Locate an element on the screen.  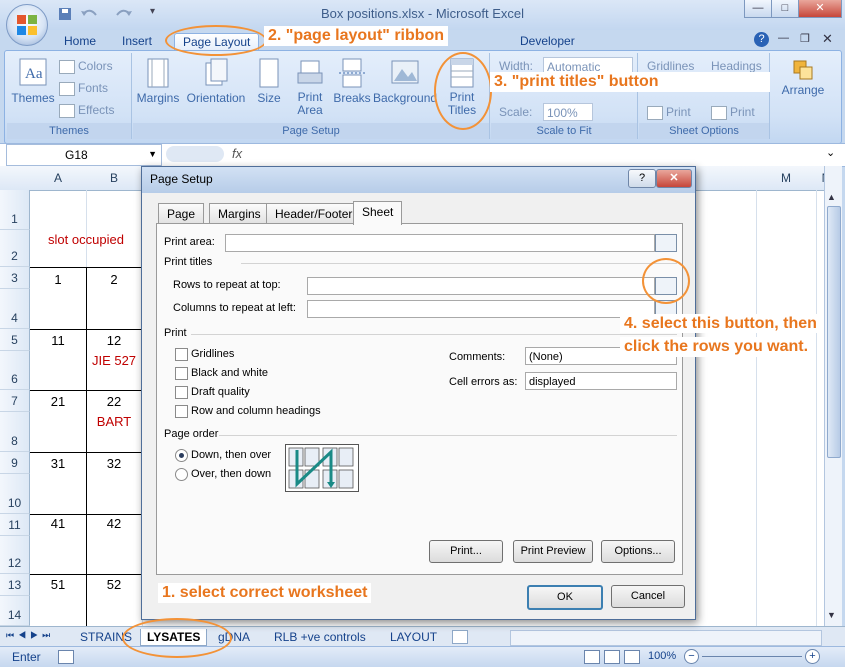
col-header-a: A is located at coordinates (58, 178).